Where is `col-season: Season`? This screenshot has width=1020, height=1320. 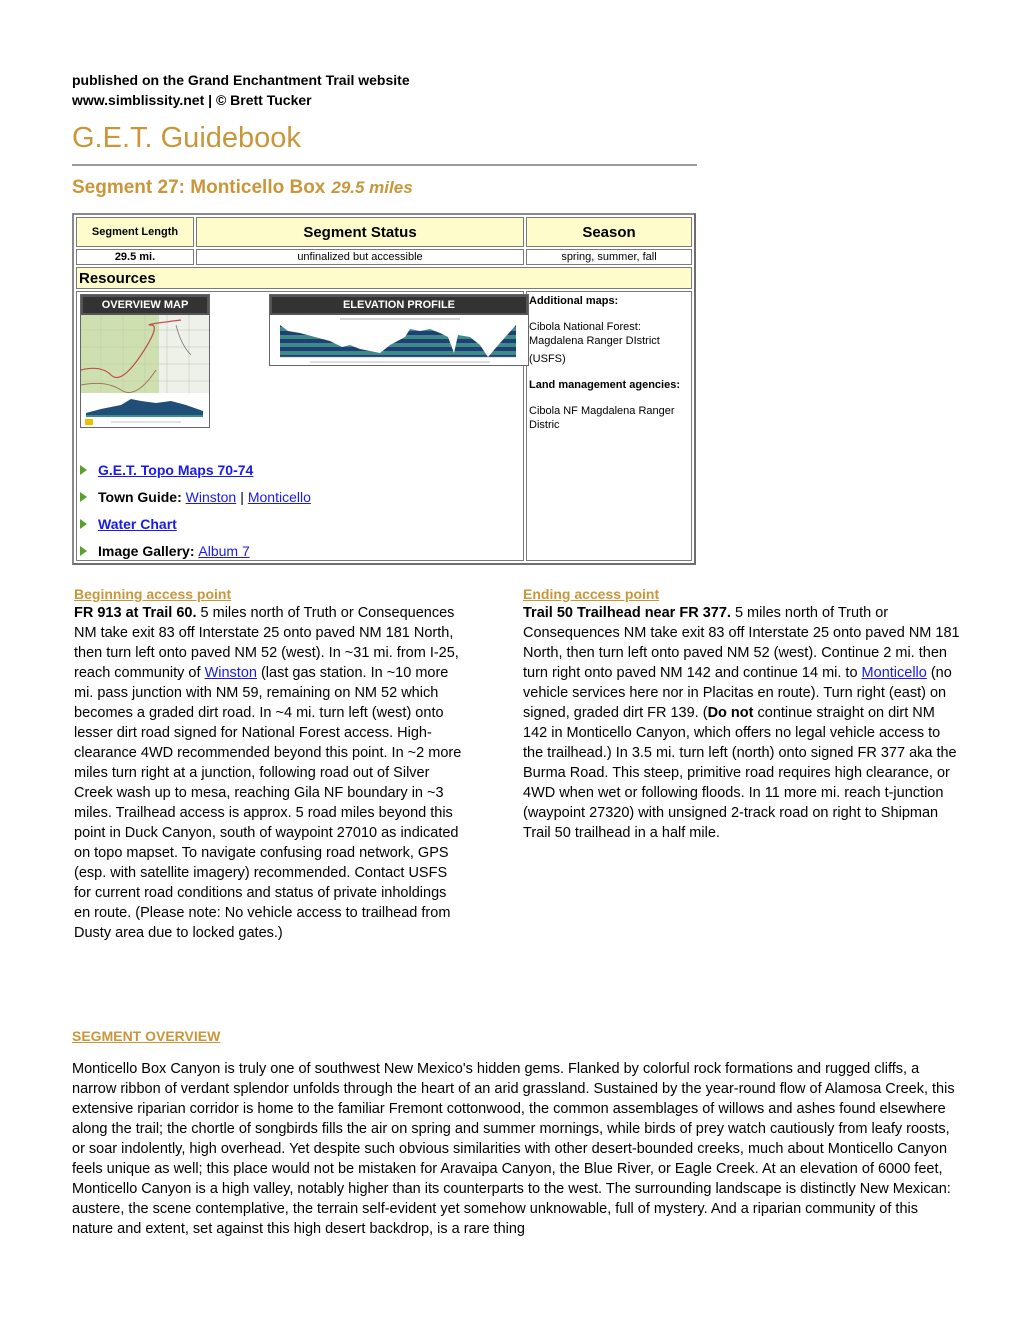 col-season: Season is located at coordinates (609, 232).